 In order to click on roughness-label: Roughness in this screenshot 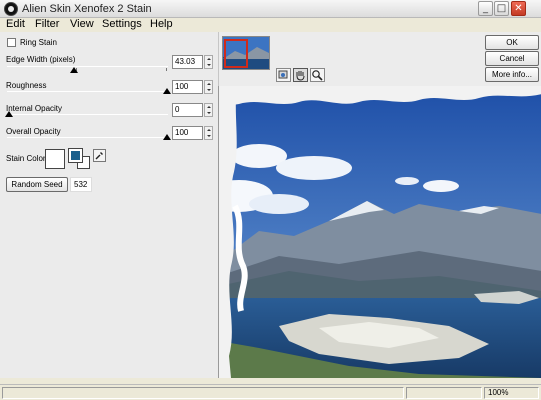, I will do `click(26, 85)`.